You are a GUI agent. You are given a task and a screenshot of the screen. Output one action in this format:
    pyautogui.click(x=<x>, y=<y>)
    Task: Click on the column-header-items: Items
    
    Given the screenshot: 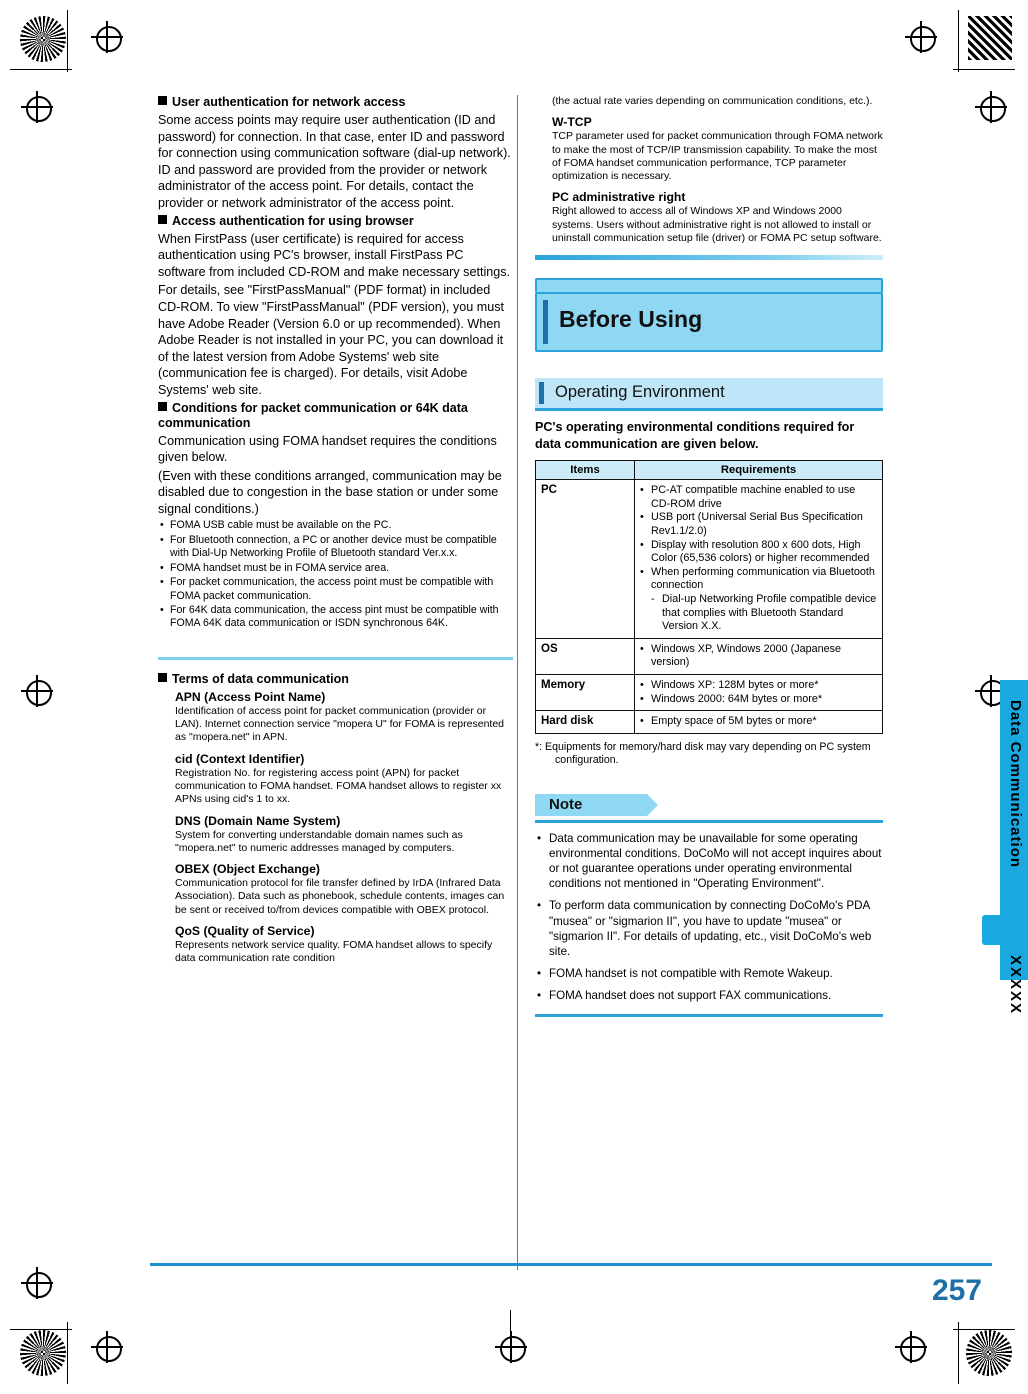 What is the action you would take?
    pyautogui.click(x=585, y=470)
    